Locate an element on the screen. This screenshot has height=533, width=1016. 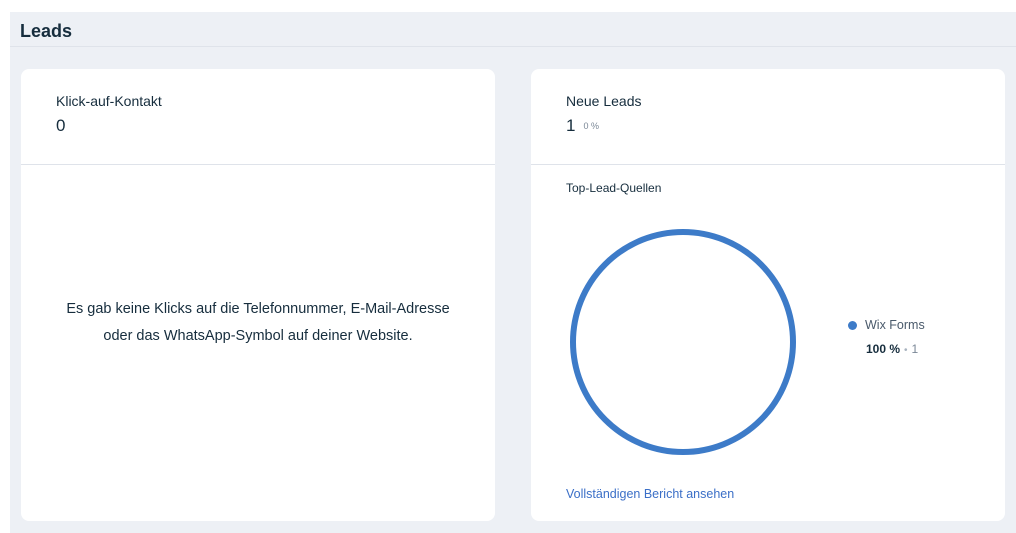
donut-slice-wix-forms is located at coordinates (683, 342).